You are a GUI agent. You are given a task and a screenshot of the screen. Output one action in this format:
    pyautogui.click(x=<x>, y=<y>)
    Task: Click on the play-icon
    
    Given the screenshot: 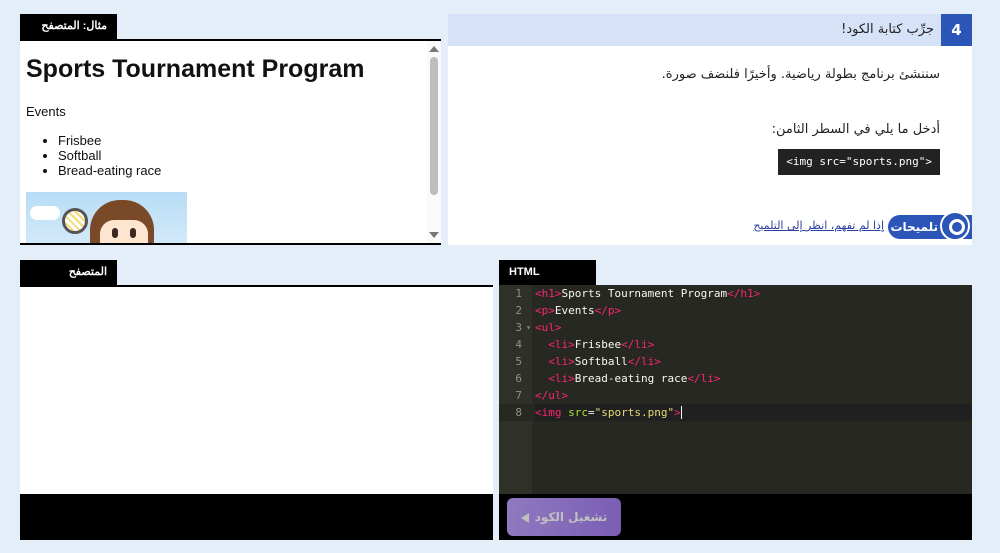 What is the action you would take?
    pyautogui.click(x=524, y=517)
    